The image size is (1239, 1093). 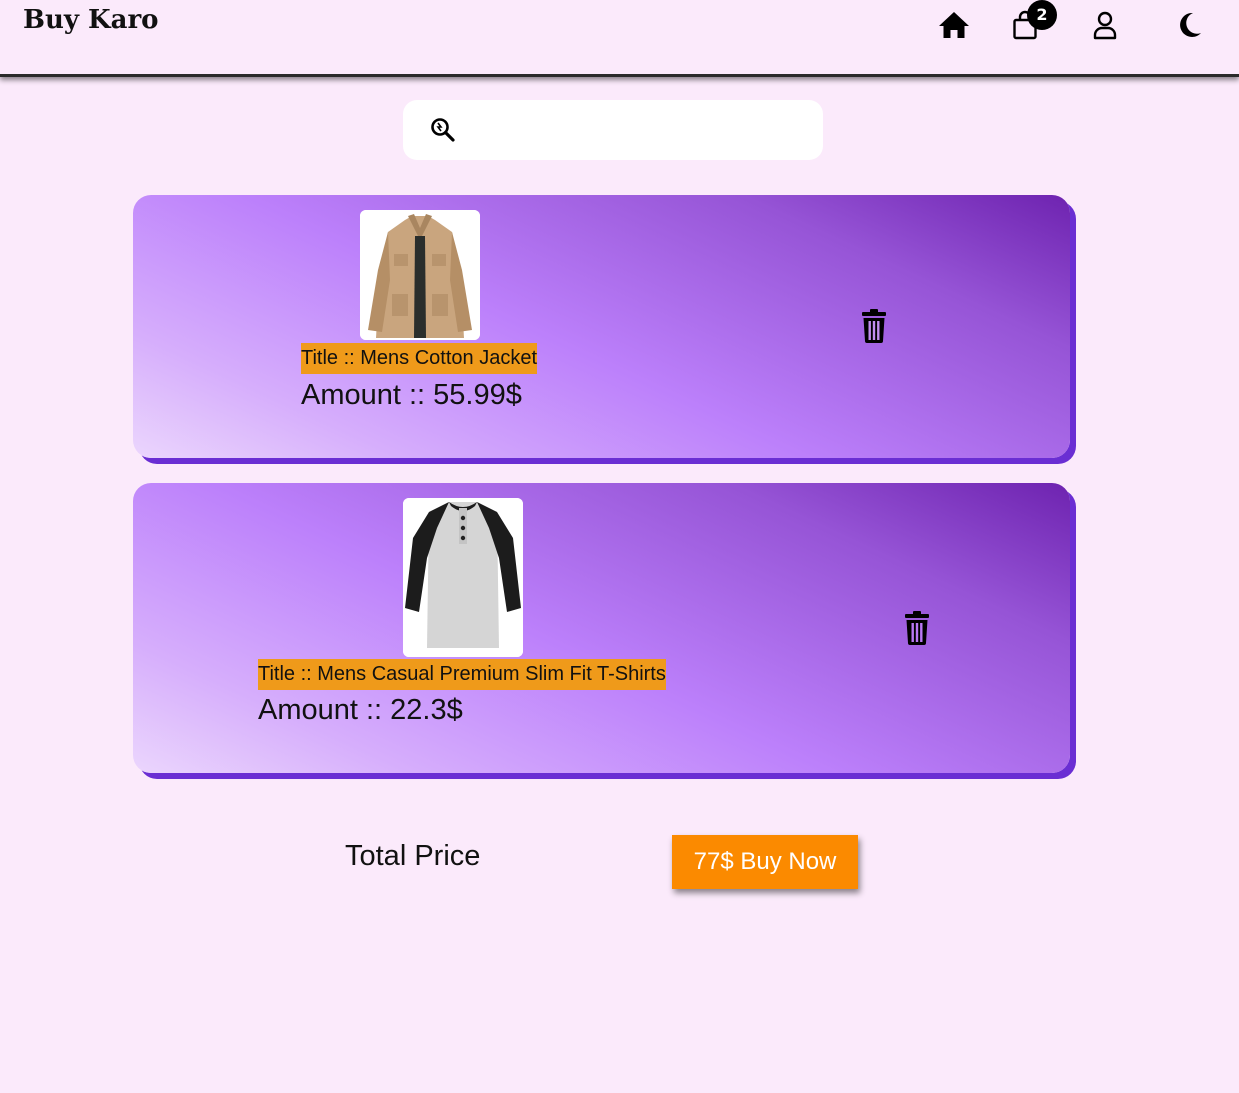 I want to click on brand-logo: Buy Karo, so click(x=91, y=20).